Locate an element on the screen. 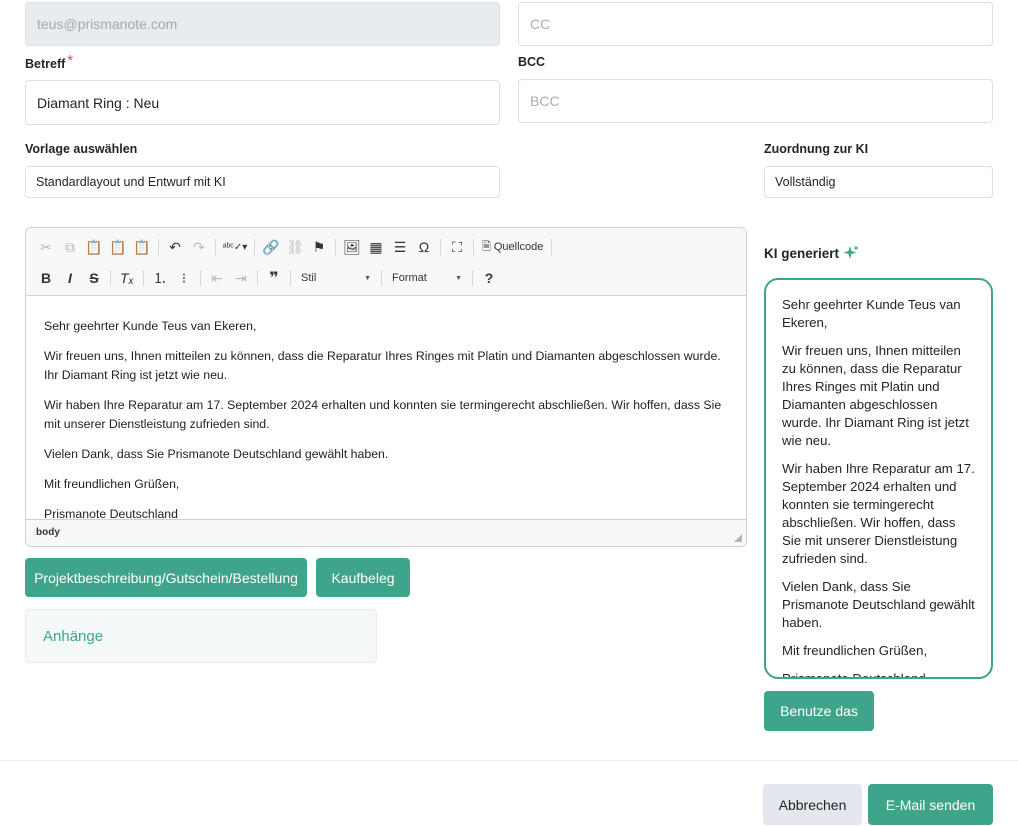 The image size is (1018, 826). subject-value: Diamant Ring : Neu is located at coordinates (98, 102).